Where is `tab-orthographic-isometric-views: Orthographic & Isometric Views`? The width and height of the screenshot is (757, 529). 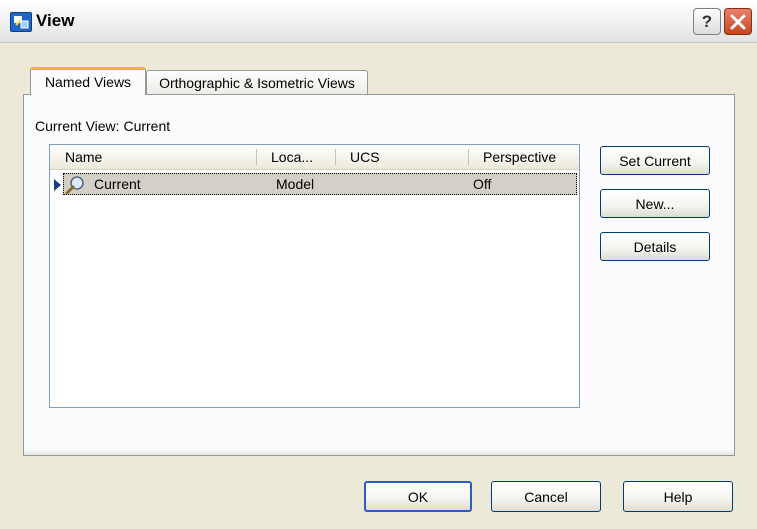 tab-orthographic-isometric-views: Orthographic & Isometric Views is located at coordinates (257, 82).